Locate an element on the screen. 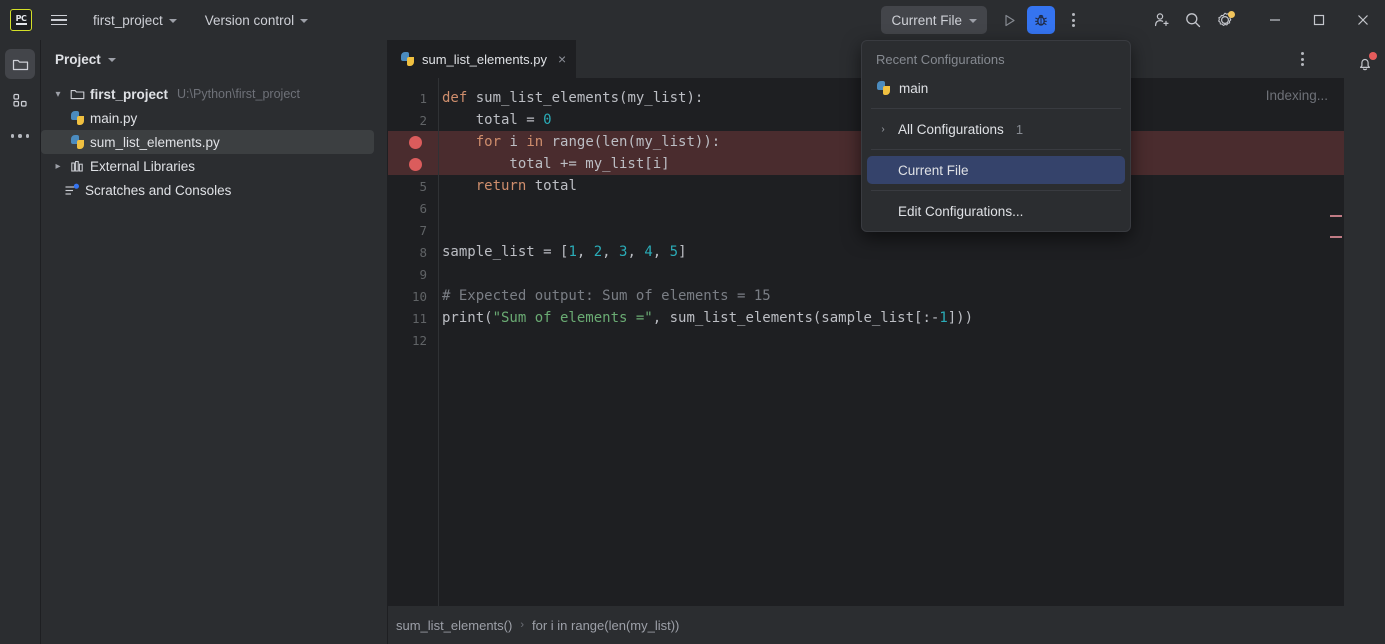  code-token: 1 is located at coordinates (572, 252).